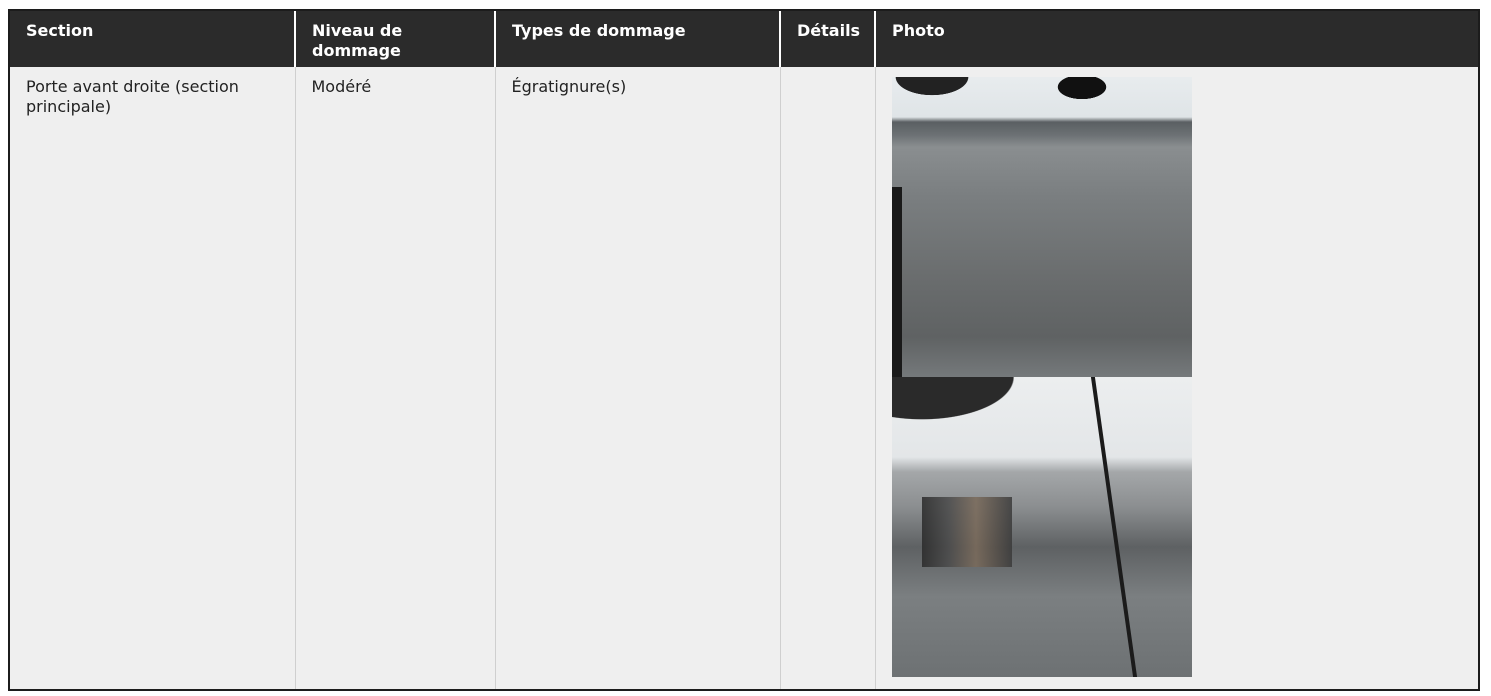  I want to click on cell-details, so click(828, 378).